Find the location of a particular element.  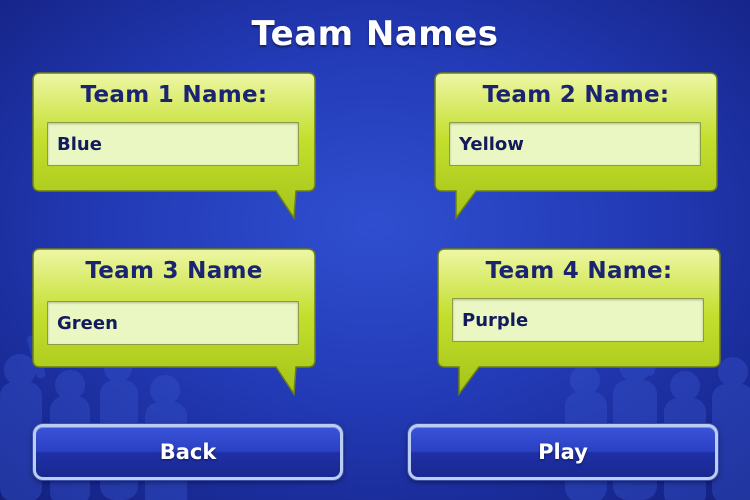

team-1-name-label: Team 1 Name: is located at coordinates (174, 95).